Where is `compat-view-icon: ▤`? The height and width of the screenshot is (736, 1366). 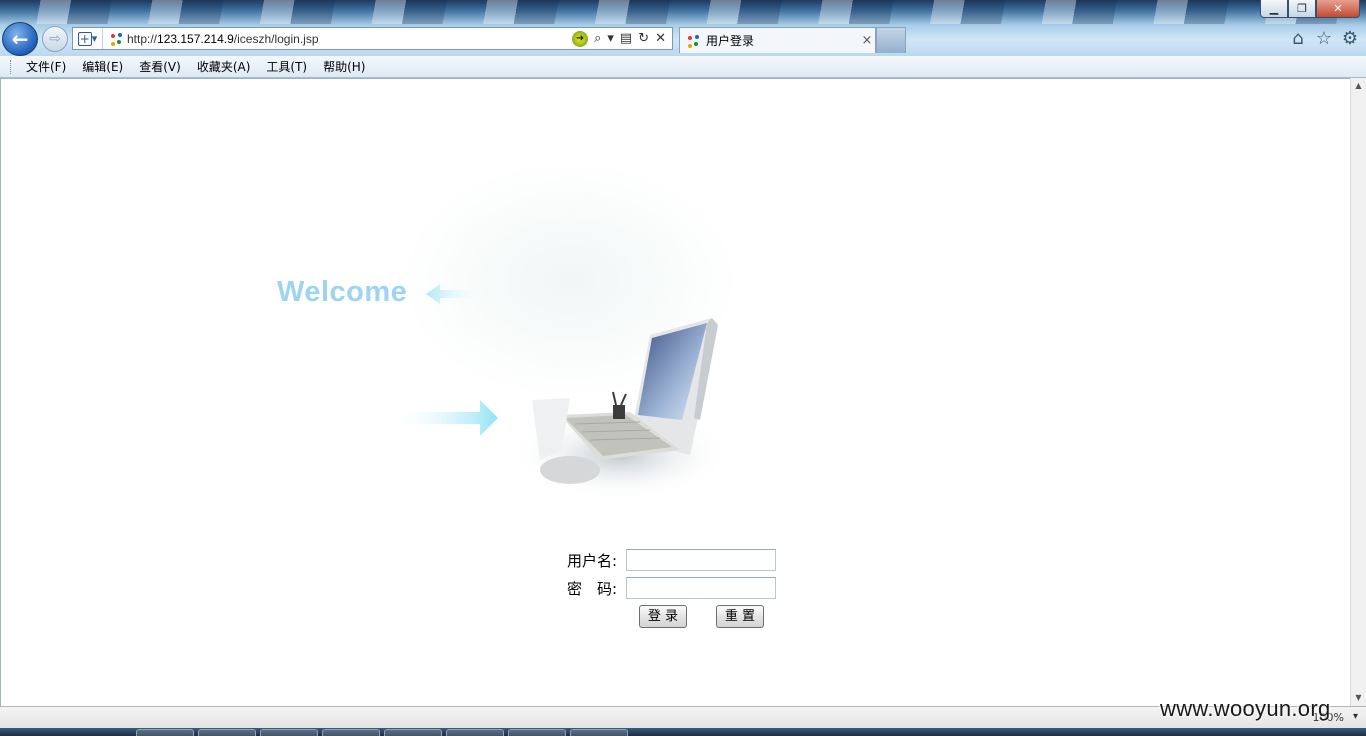
compat-view-icon: ▤ is located at coordinates (626, 38).